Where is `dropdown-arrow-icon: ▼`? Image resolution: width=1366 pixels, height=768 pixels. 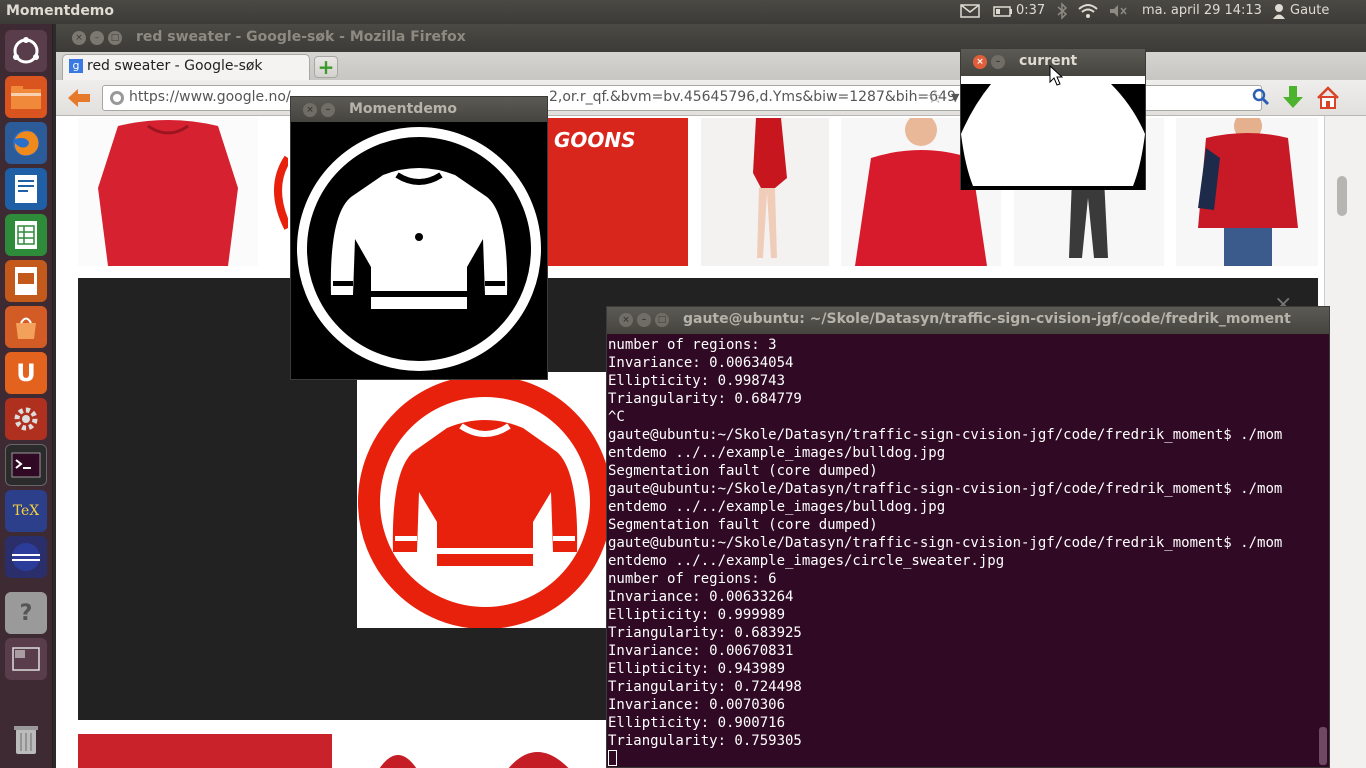
dropdown-arrow-icon: ▼ is located at coordinates (955, 97).